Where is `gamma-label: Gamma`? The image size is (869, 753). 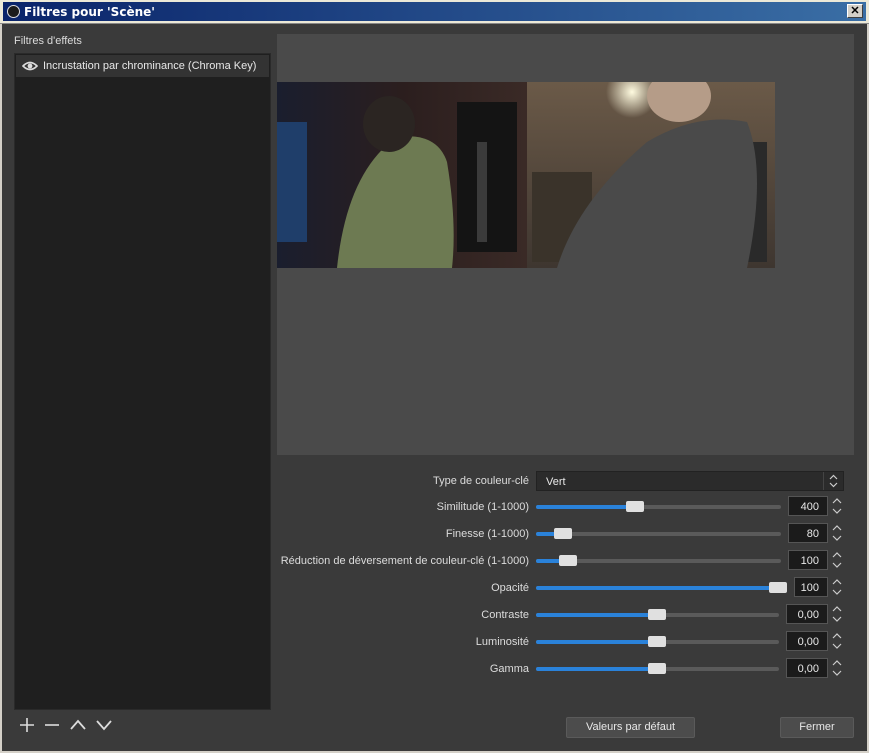
gamma-label: Gamma is located at coordinates (509, 669).